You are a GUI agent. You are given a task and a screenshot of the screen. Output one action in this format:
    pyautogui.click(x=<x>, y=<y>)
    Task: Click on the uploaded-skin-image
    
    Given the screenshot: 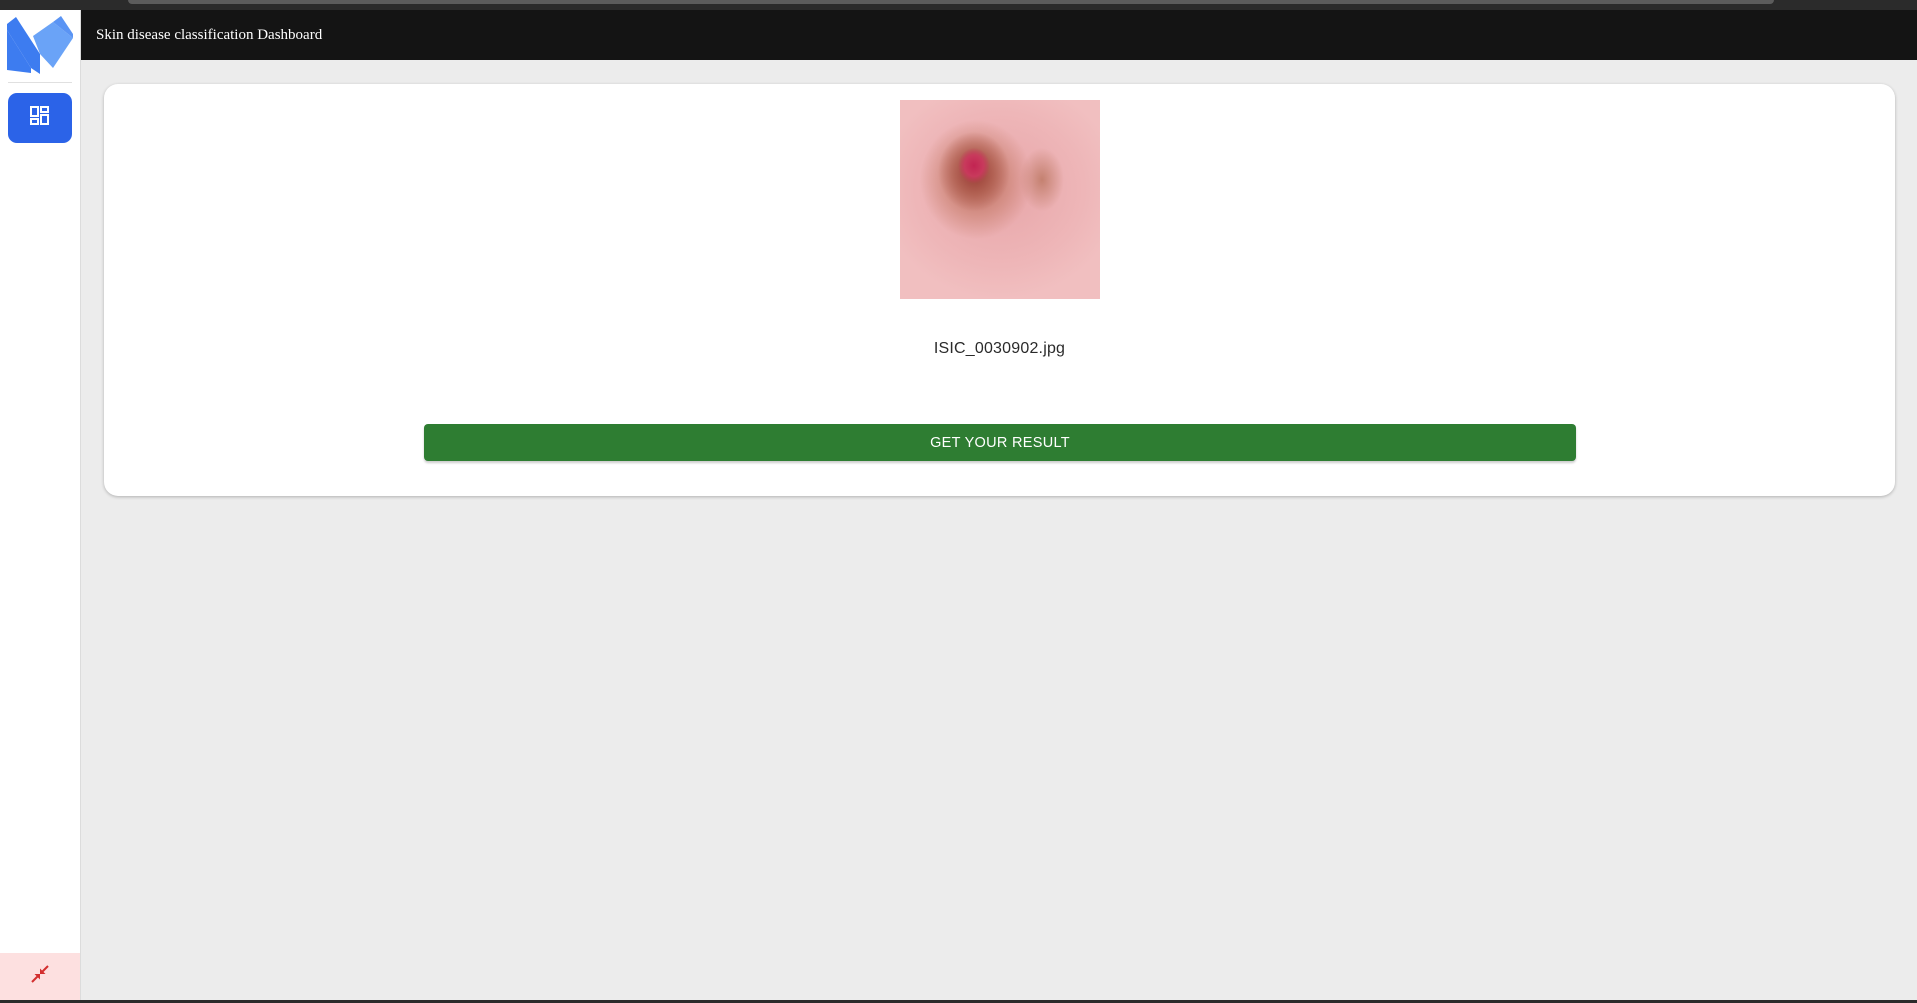 What is the action you would take?
    pyautogui.click(x=1000, y=199)
    